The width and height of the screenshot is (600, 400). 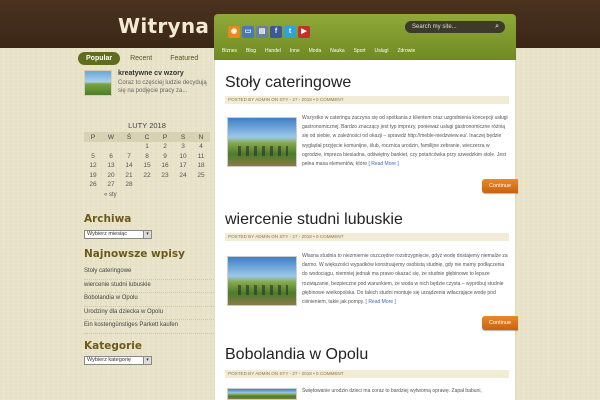 What do you see at coordinates (93, 166) in the screenshot?
I see `calendar-day: 12` at bounding box center [93, 166].